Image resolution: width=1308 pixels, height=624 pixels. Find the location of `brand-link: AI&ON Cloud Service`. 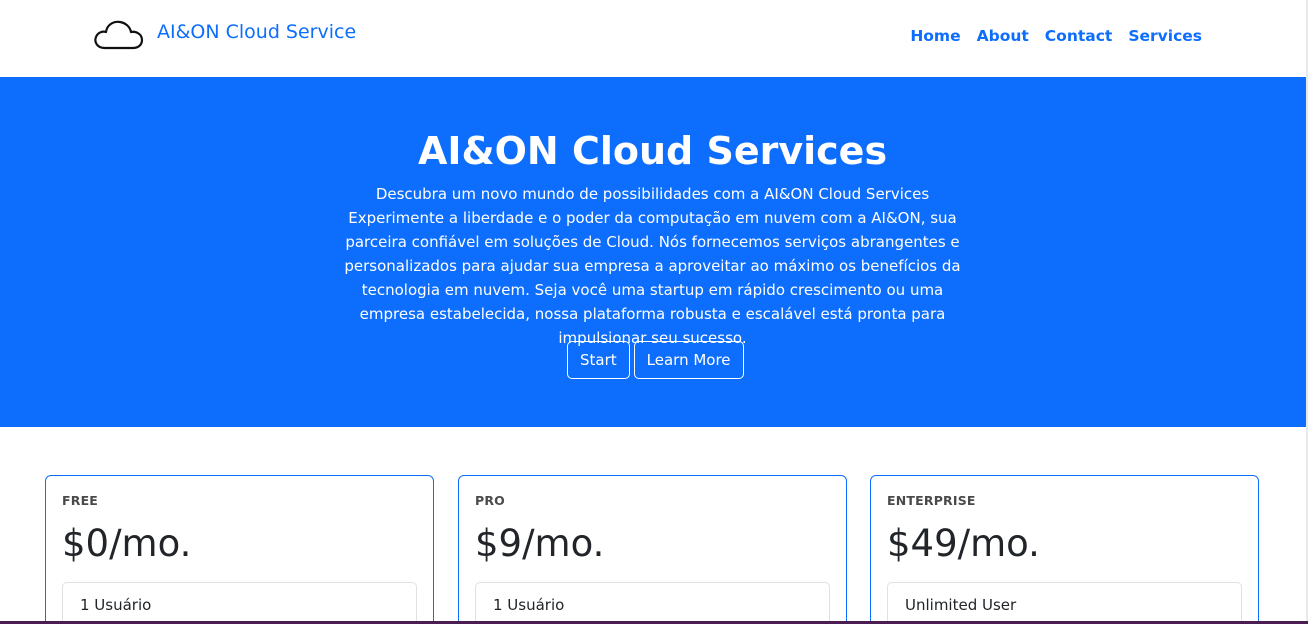

brand-link: AI&ON Cloud Service is located at coordinates (224, 35).